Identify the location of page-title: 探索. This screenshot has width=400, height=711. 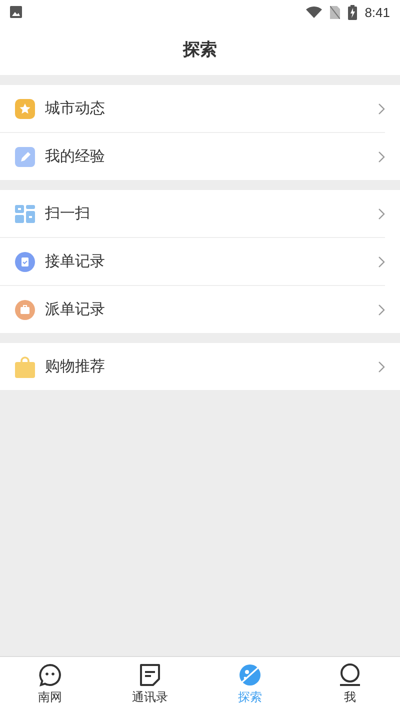
(200, 50).